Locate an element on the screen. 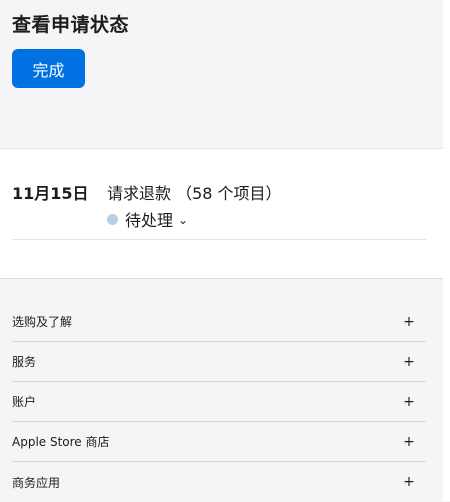  status-dot-icon is located at coordinates (112, 219).